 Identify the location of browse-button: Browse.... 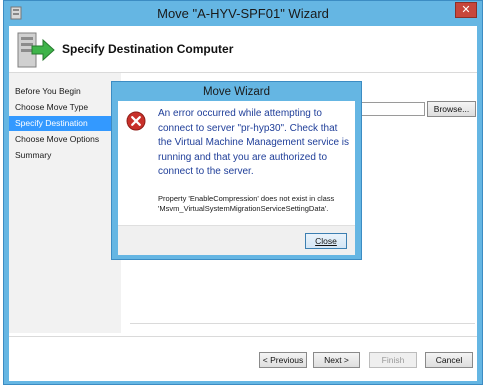
(451, 109).